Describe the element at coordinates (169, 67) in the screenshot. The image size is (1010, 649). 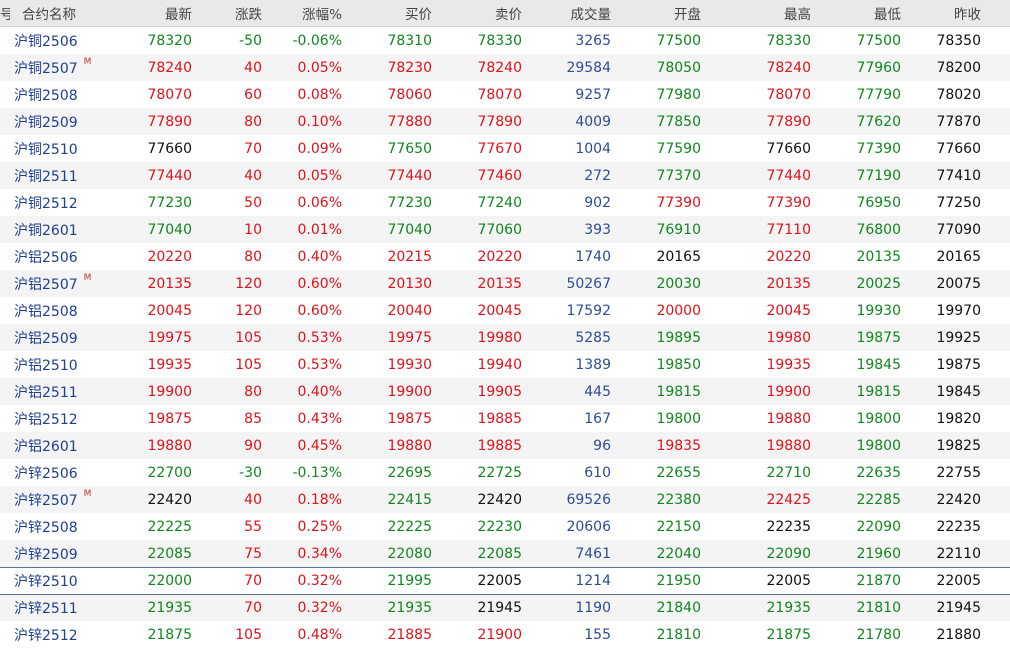
I see `cell-last-price: 78240` at that location.